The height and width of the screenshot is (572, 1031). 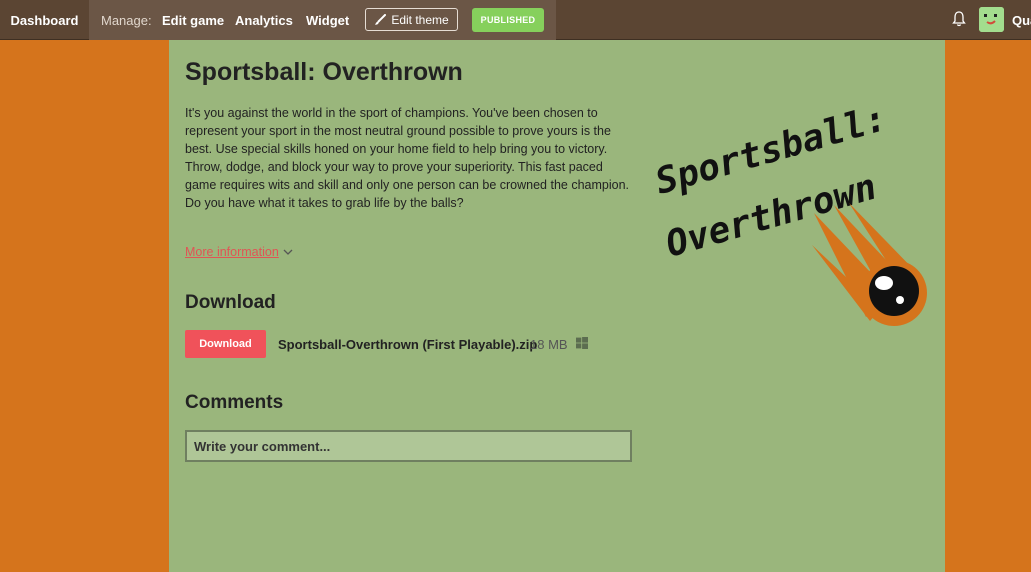 I want to click on dashboard-link: Dashboard, so click(x=44, y=20).